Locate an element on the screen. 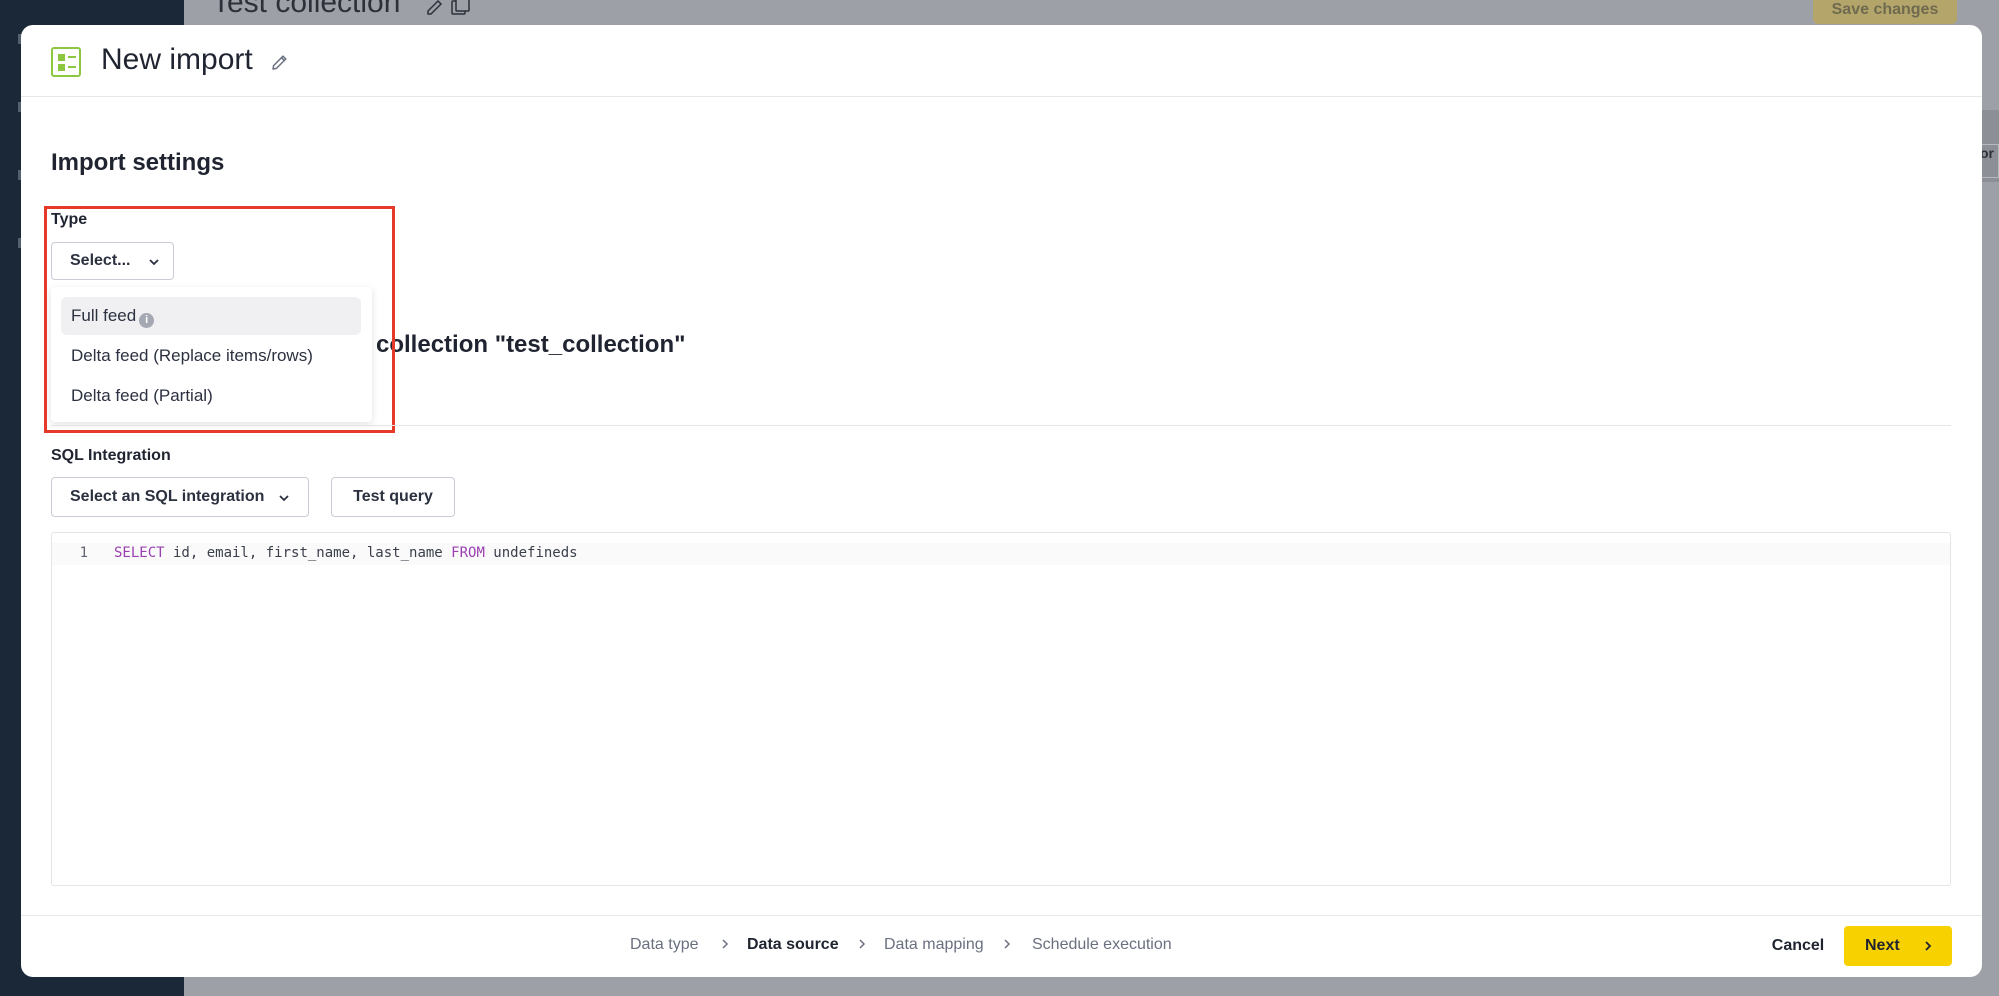 This screenshot has height=996, width=1999. step-schedule-execution: Schedule execution is located at coordinates (1102, 945).